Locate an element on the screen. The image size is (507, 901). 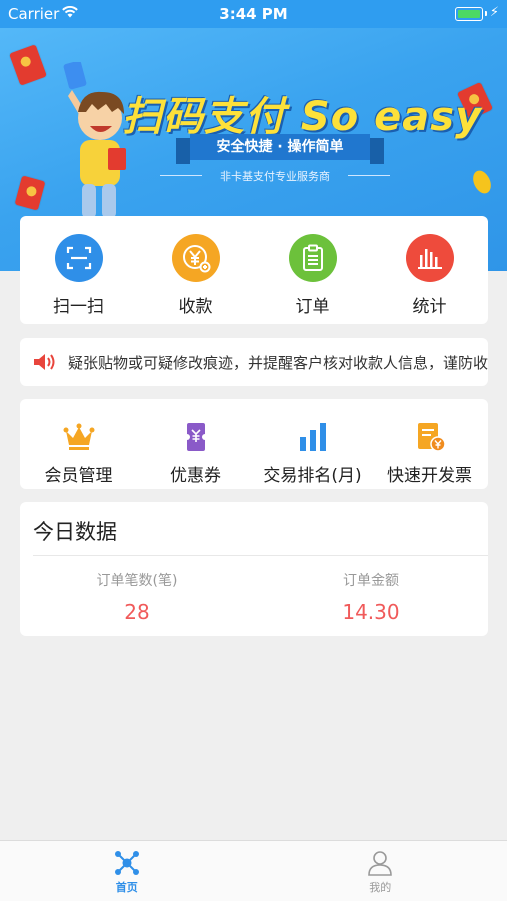
order-amount-label: 订单金额 is located at coordinates (371, 580).